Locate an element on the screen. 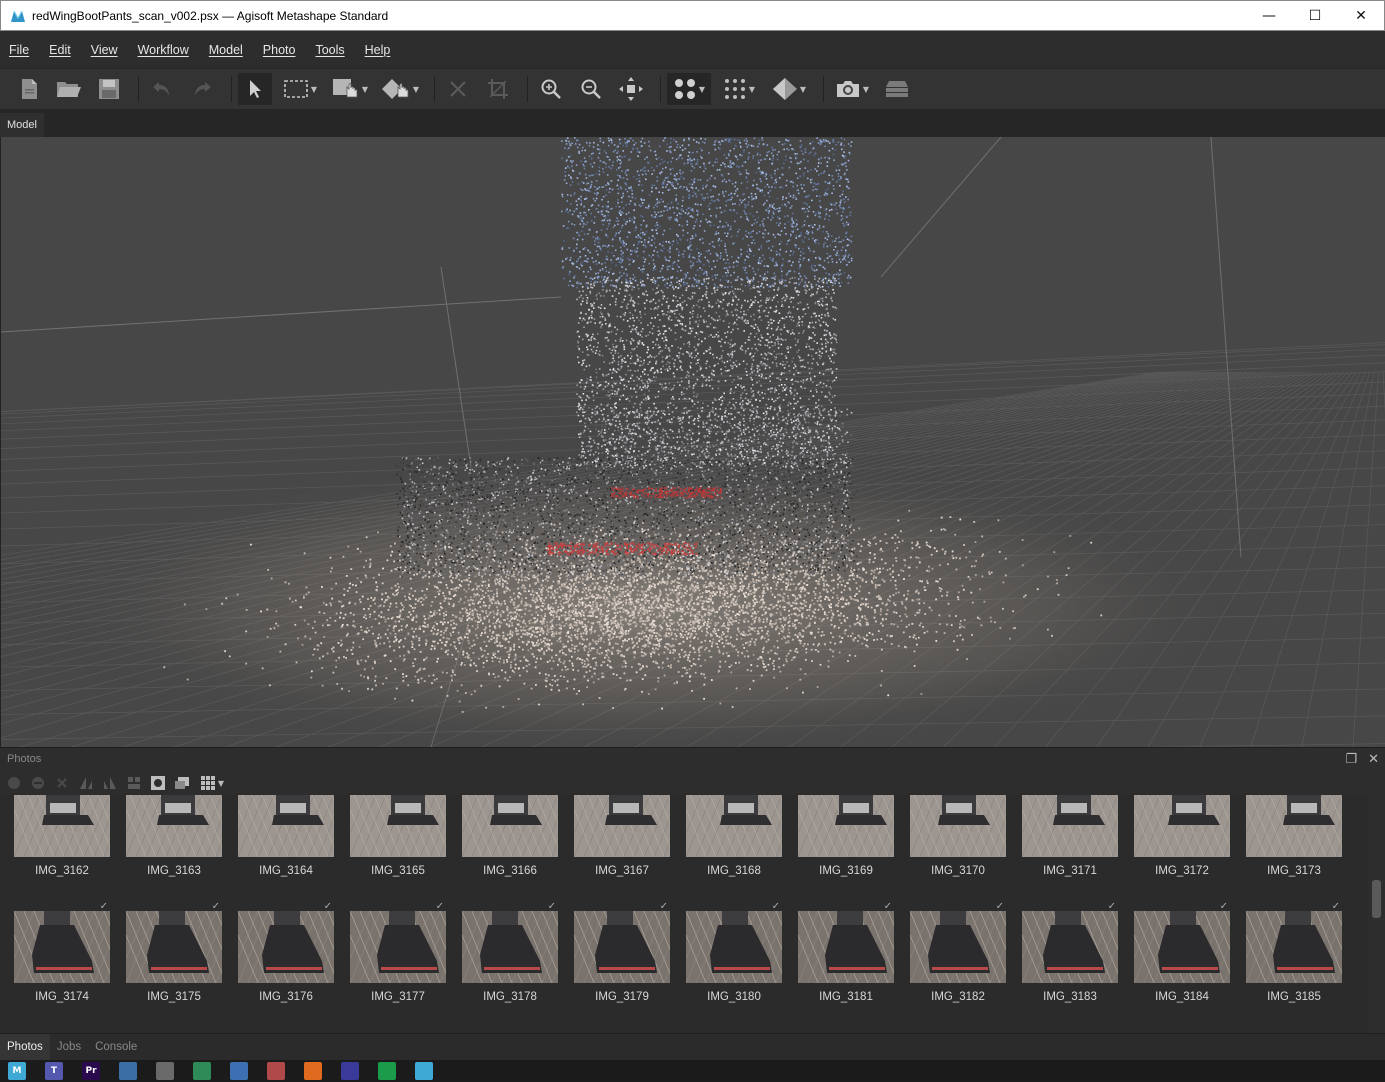 The width and height of the screenshot is (1385, 1082). point-cloud-button: ▼ is located at coordinates (689, 89).